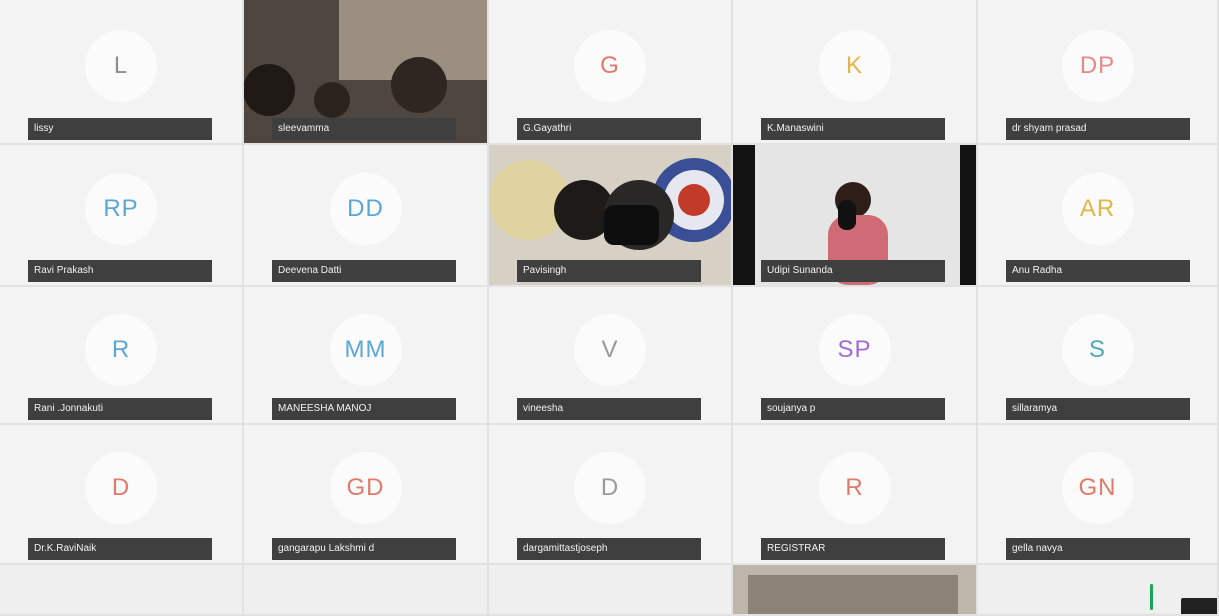 The width and height of the screenshot is (1219, 616). What do you see at coordinates (853, 549) in the screenshot?
I see `participant-name: REGISTRAR` at bounding box center [853, 549].